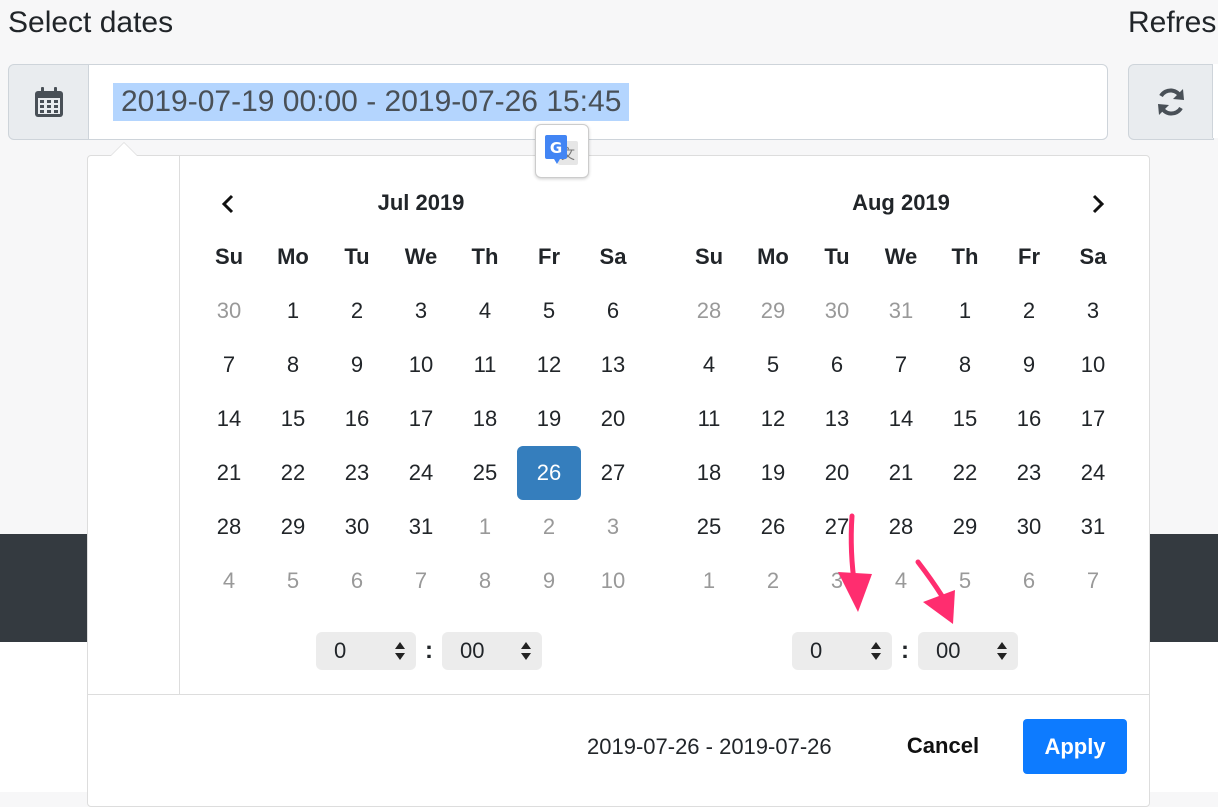  Describe the element at coordinates (1097, 204) in the screenshot. I see `next-month-button` at that location.